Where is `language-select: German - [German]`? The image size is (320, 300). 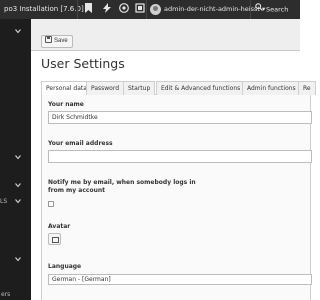
language-select: German - [German] is located at coordinates (180, 279).